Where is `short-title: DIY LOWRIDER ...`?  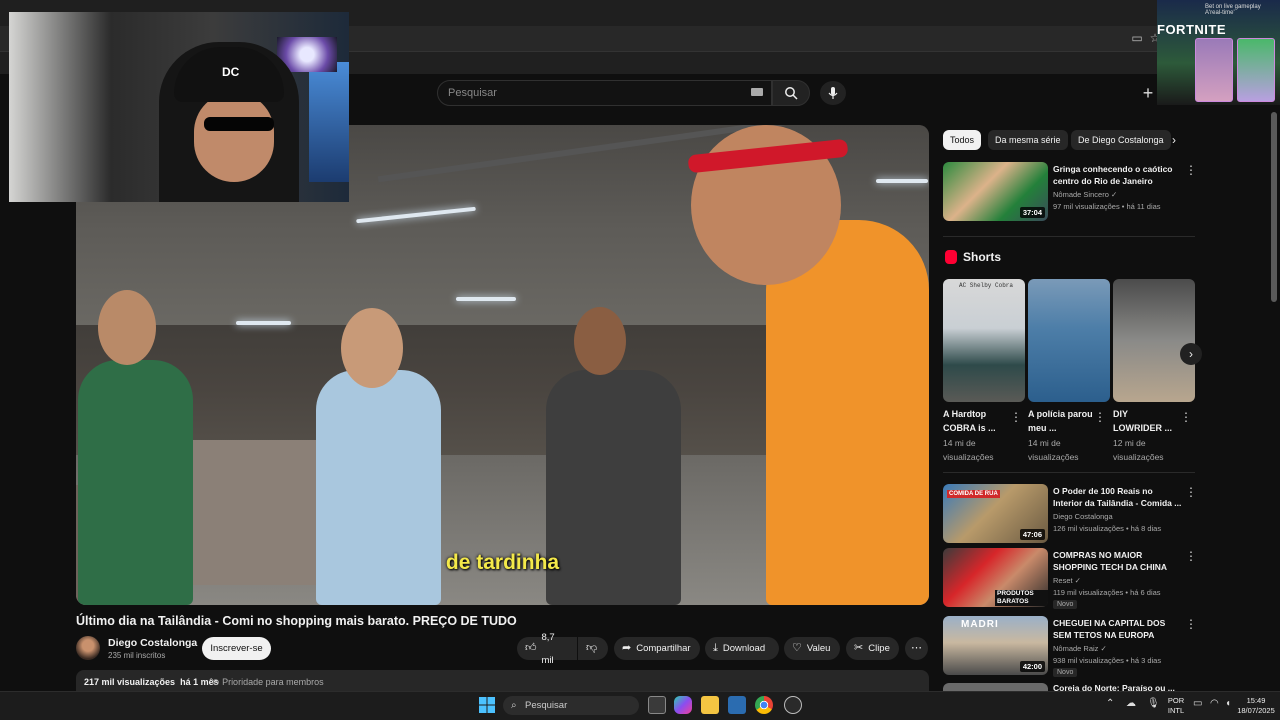 short-title: DIY LOWRIDER ... is located at coordinates (1145, 421).